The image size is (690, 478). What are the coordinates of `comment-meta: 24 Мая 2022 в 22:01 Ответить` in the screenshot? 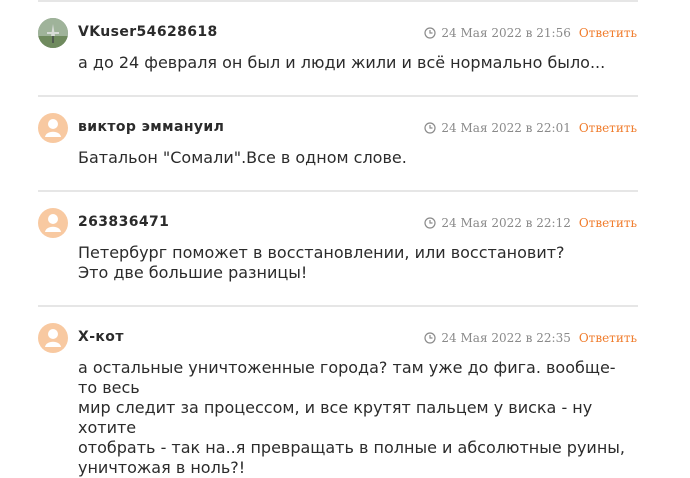 It's located at (530, 128).